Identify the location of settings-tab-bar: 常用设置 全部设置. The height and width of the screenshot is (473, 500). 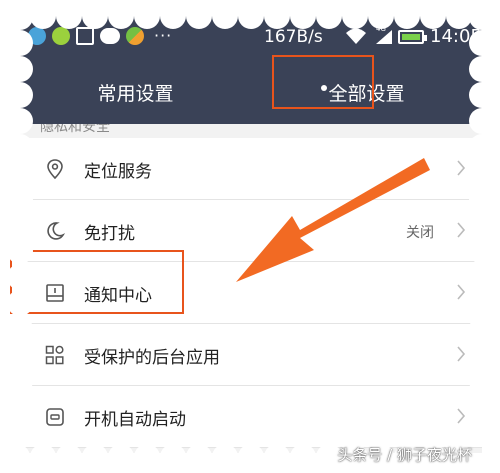
(251, 92).